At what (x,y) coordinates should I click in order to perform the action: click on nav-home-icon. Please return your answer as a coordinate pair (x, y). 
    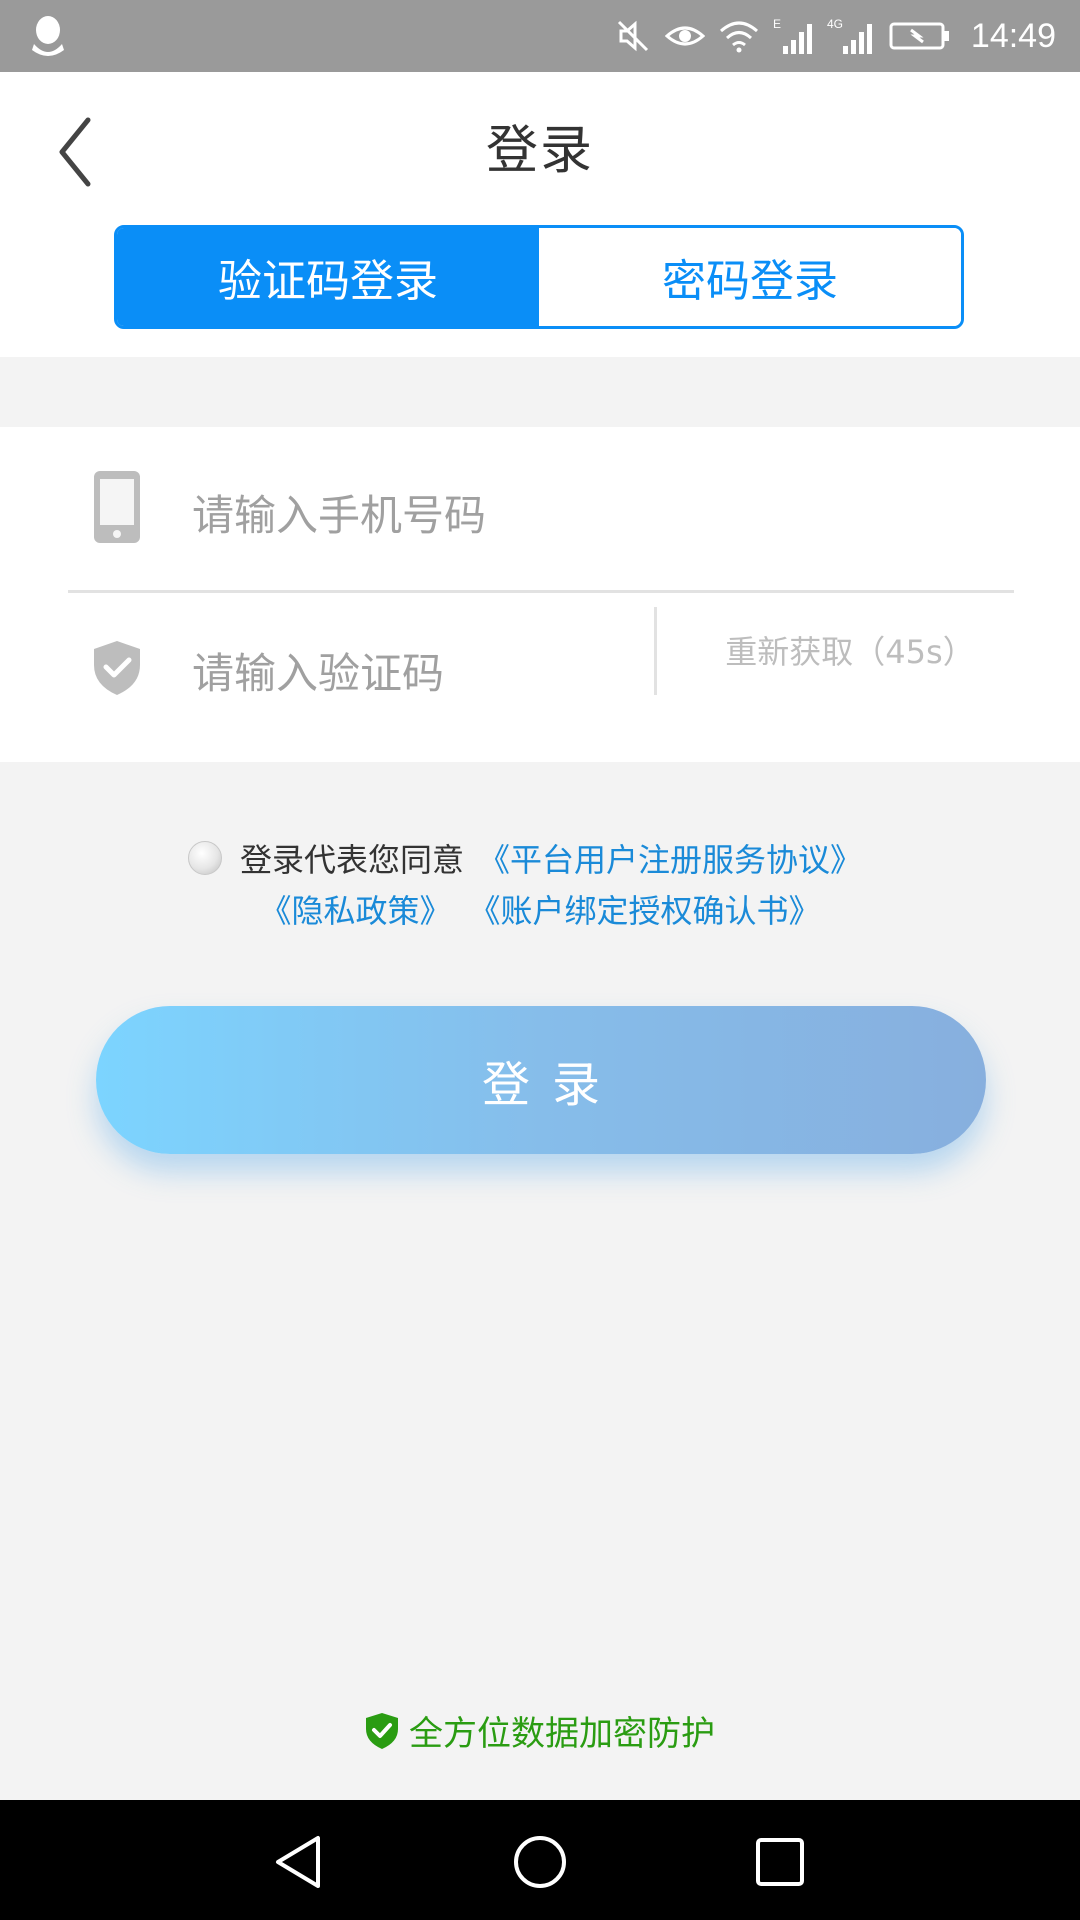
    Looking at the image, I should click on (540, 1862).